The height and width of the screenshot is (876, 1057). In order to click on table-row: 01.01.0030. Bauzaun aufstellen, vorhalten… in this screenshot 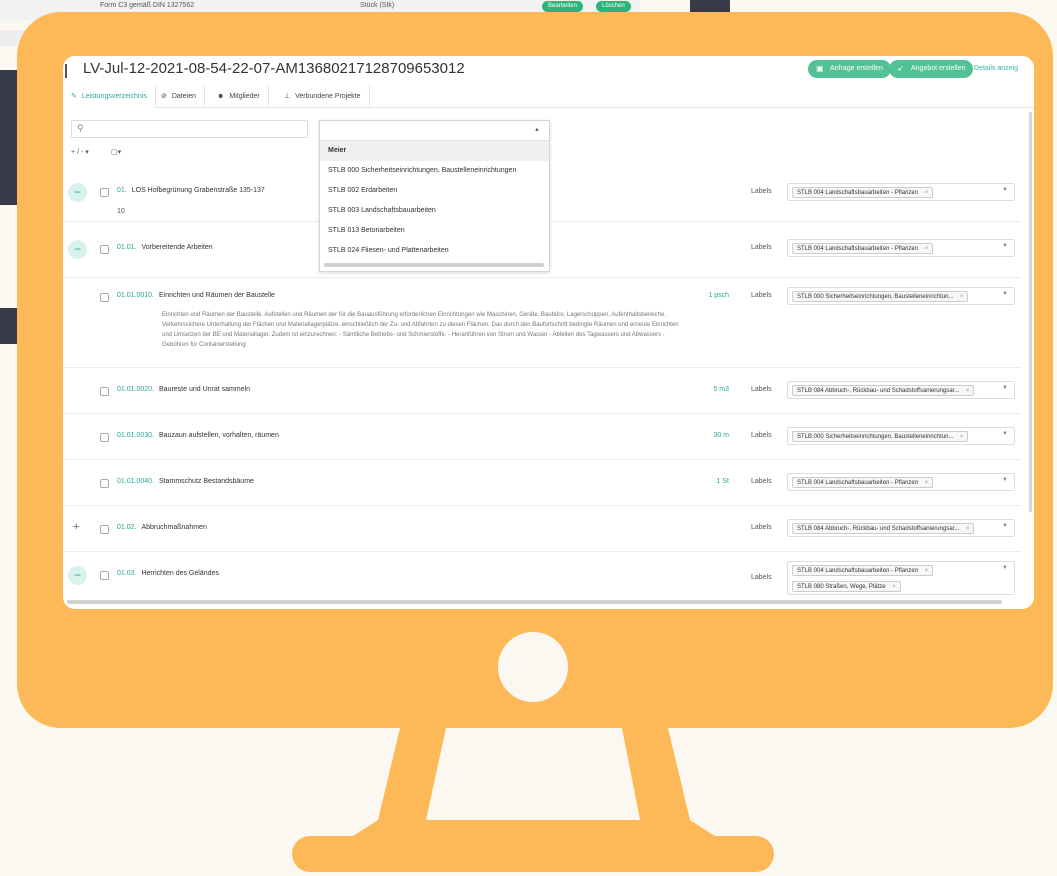, I will do `click(542, 437)`.